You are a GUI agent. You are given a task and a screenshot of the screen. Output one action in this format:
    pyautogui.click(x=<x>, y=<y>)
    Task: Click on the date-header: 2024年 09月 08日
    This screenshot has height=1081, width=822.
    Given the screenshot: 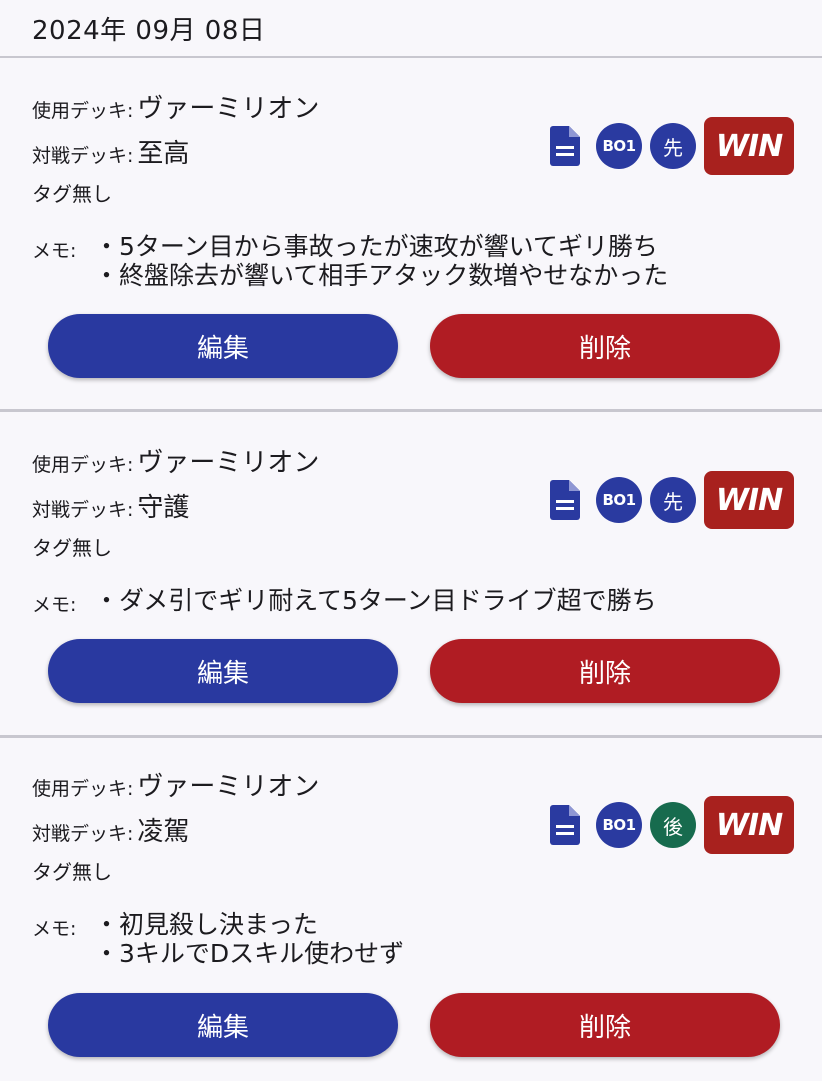 What is the action you would take?
    pyautogui.click(x=411, y=29)
    